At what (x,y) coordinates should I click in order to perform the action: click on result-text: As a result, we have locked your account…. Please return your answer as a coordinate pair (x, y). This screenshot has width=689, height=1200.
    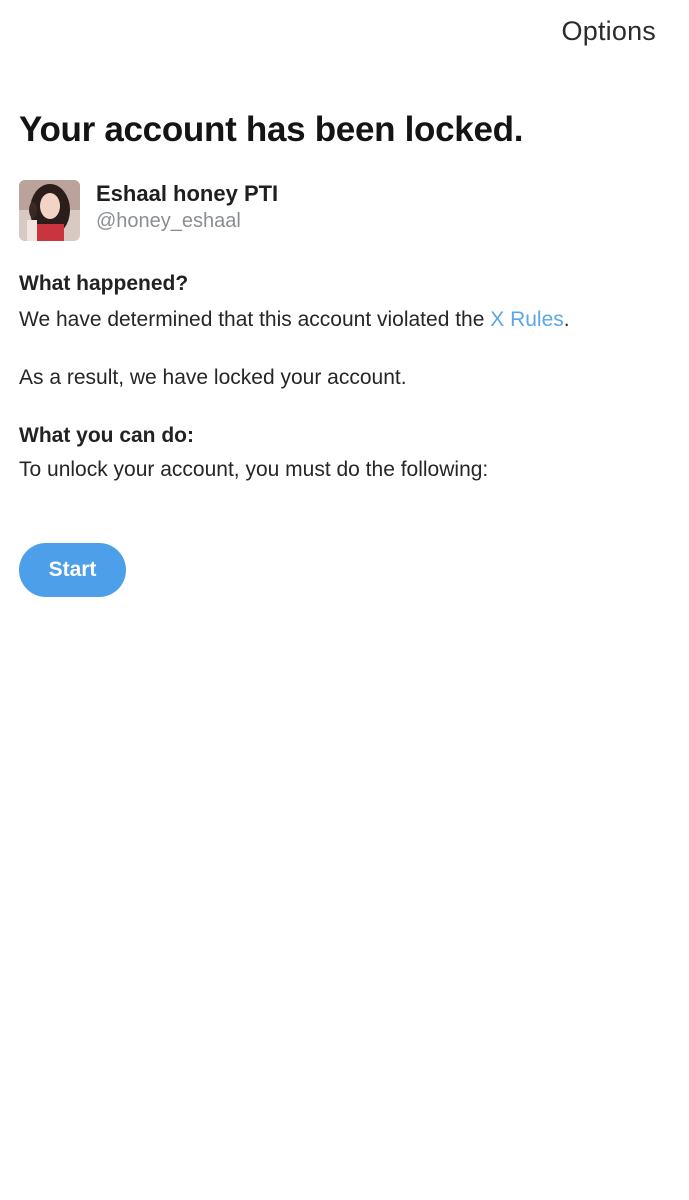
    Looking at the image, I should click on (213, 377).